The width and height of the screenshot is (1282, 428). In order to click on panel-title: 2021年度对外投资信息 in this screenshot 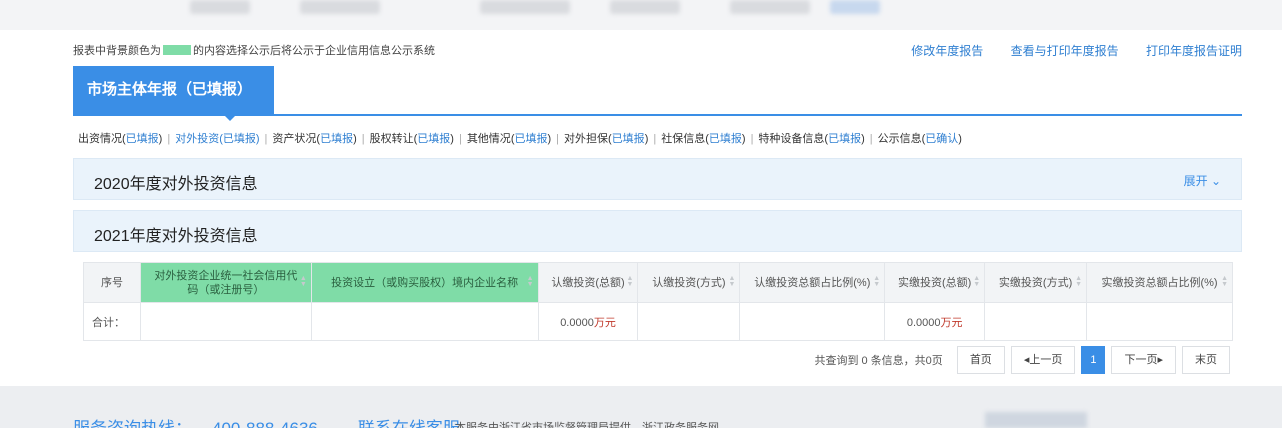, I will do `click(176, 236)`.